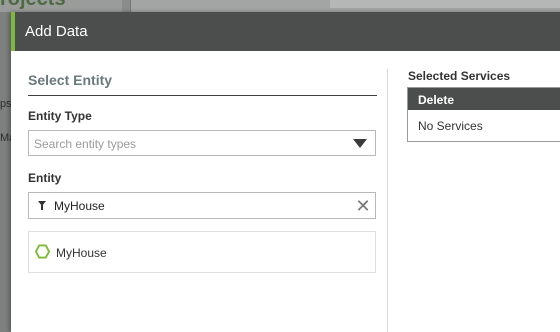 The height and width of the screenshot is (332, 560). I want to click on close-icon: ✕, so click(363, 206).